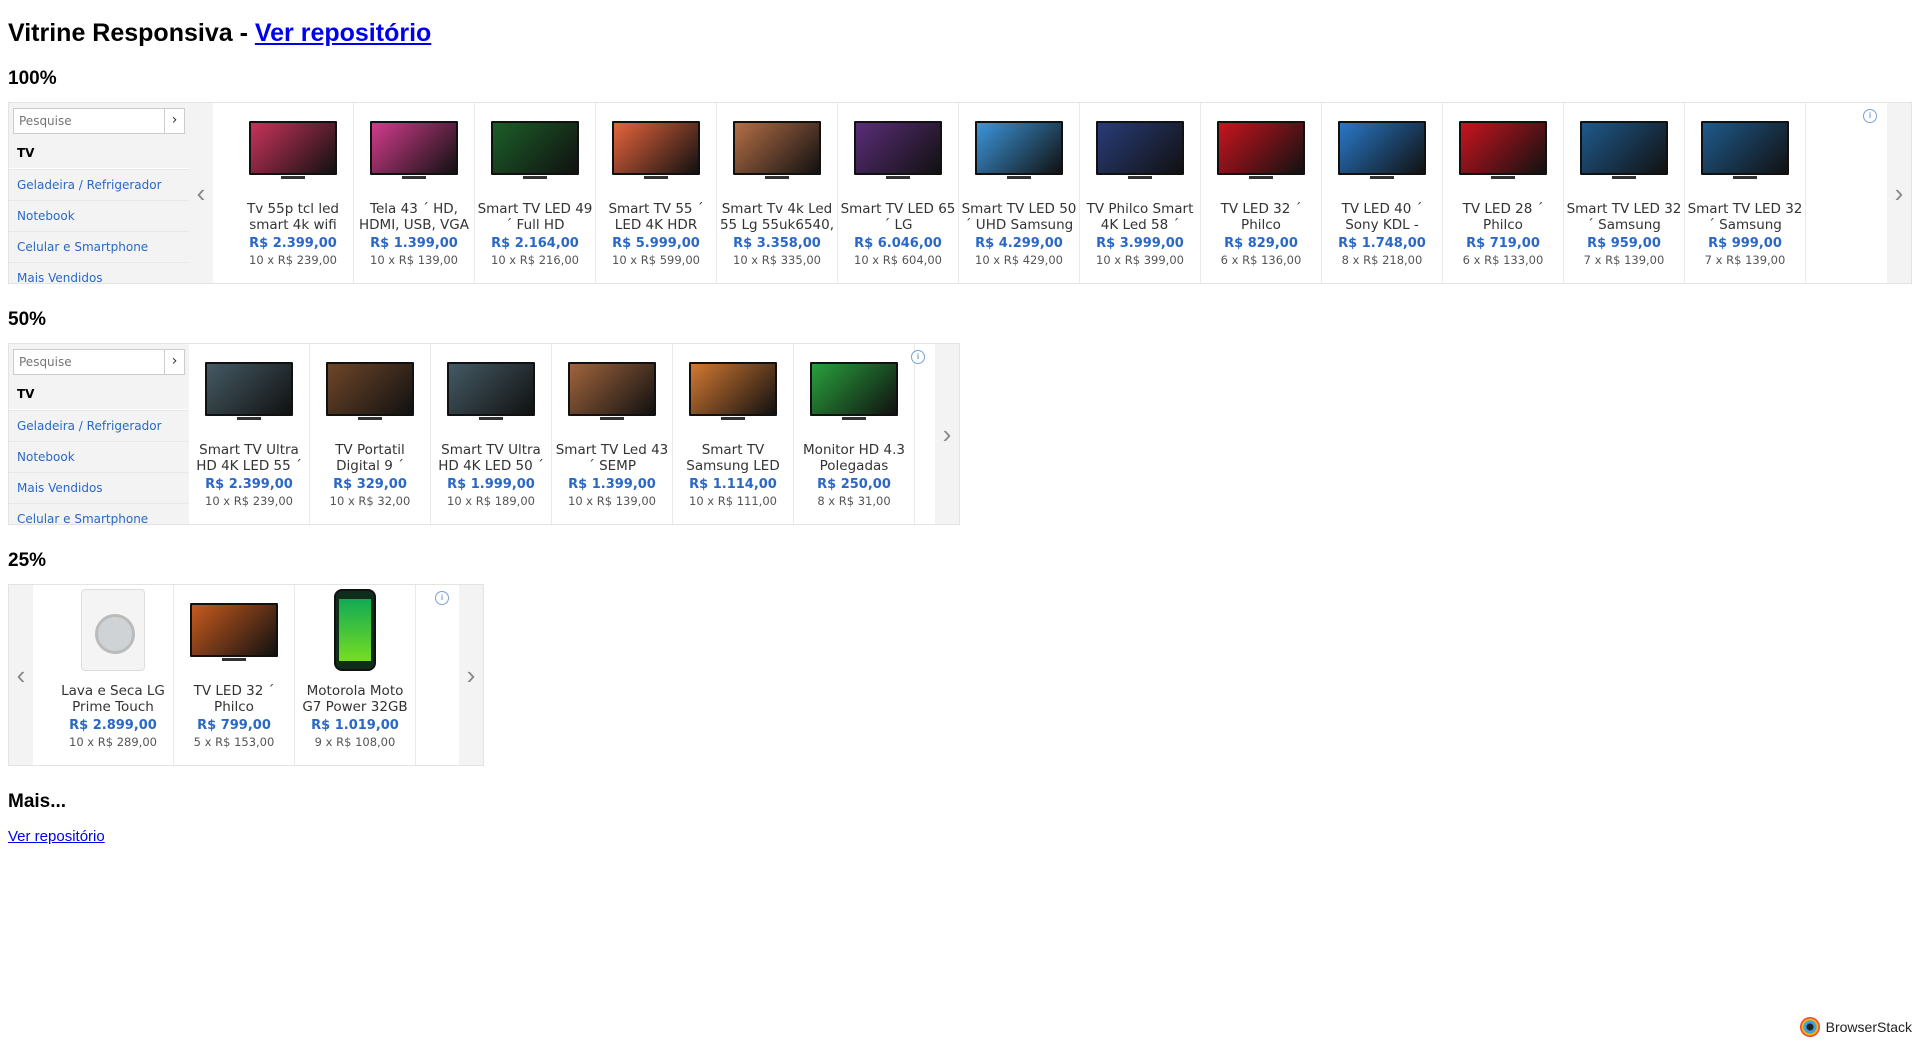  Describe the element at coordinates (612, 458) in the screenshot. I see `product-name: Smart TV Led 43 ´ SEMP` at that location.